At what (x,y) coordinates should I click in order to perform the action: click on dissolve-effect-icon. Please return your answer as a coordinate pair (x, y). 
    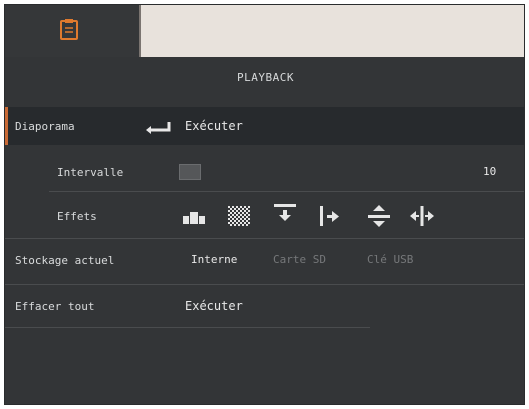
    Looking at the image, I should click on (239, 216).